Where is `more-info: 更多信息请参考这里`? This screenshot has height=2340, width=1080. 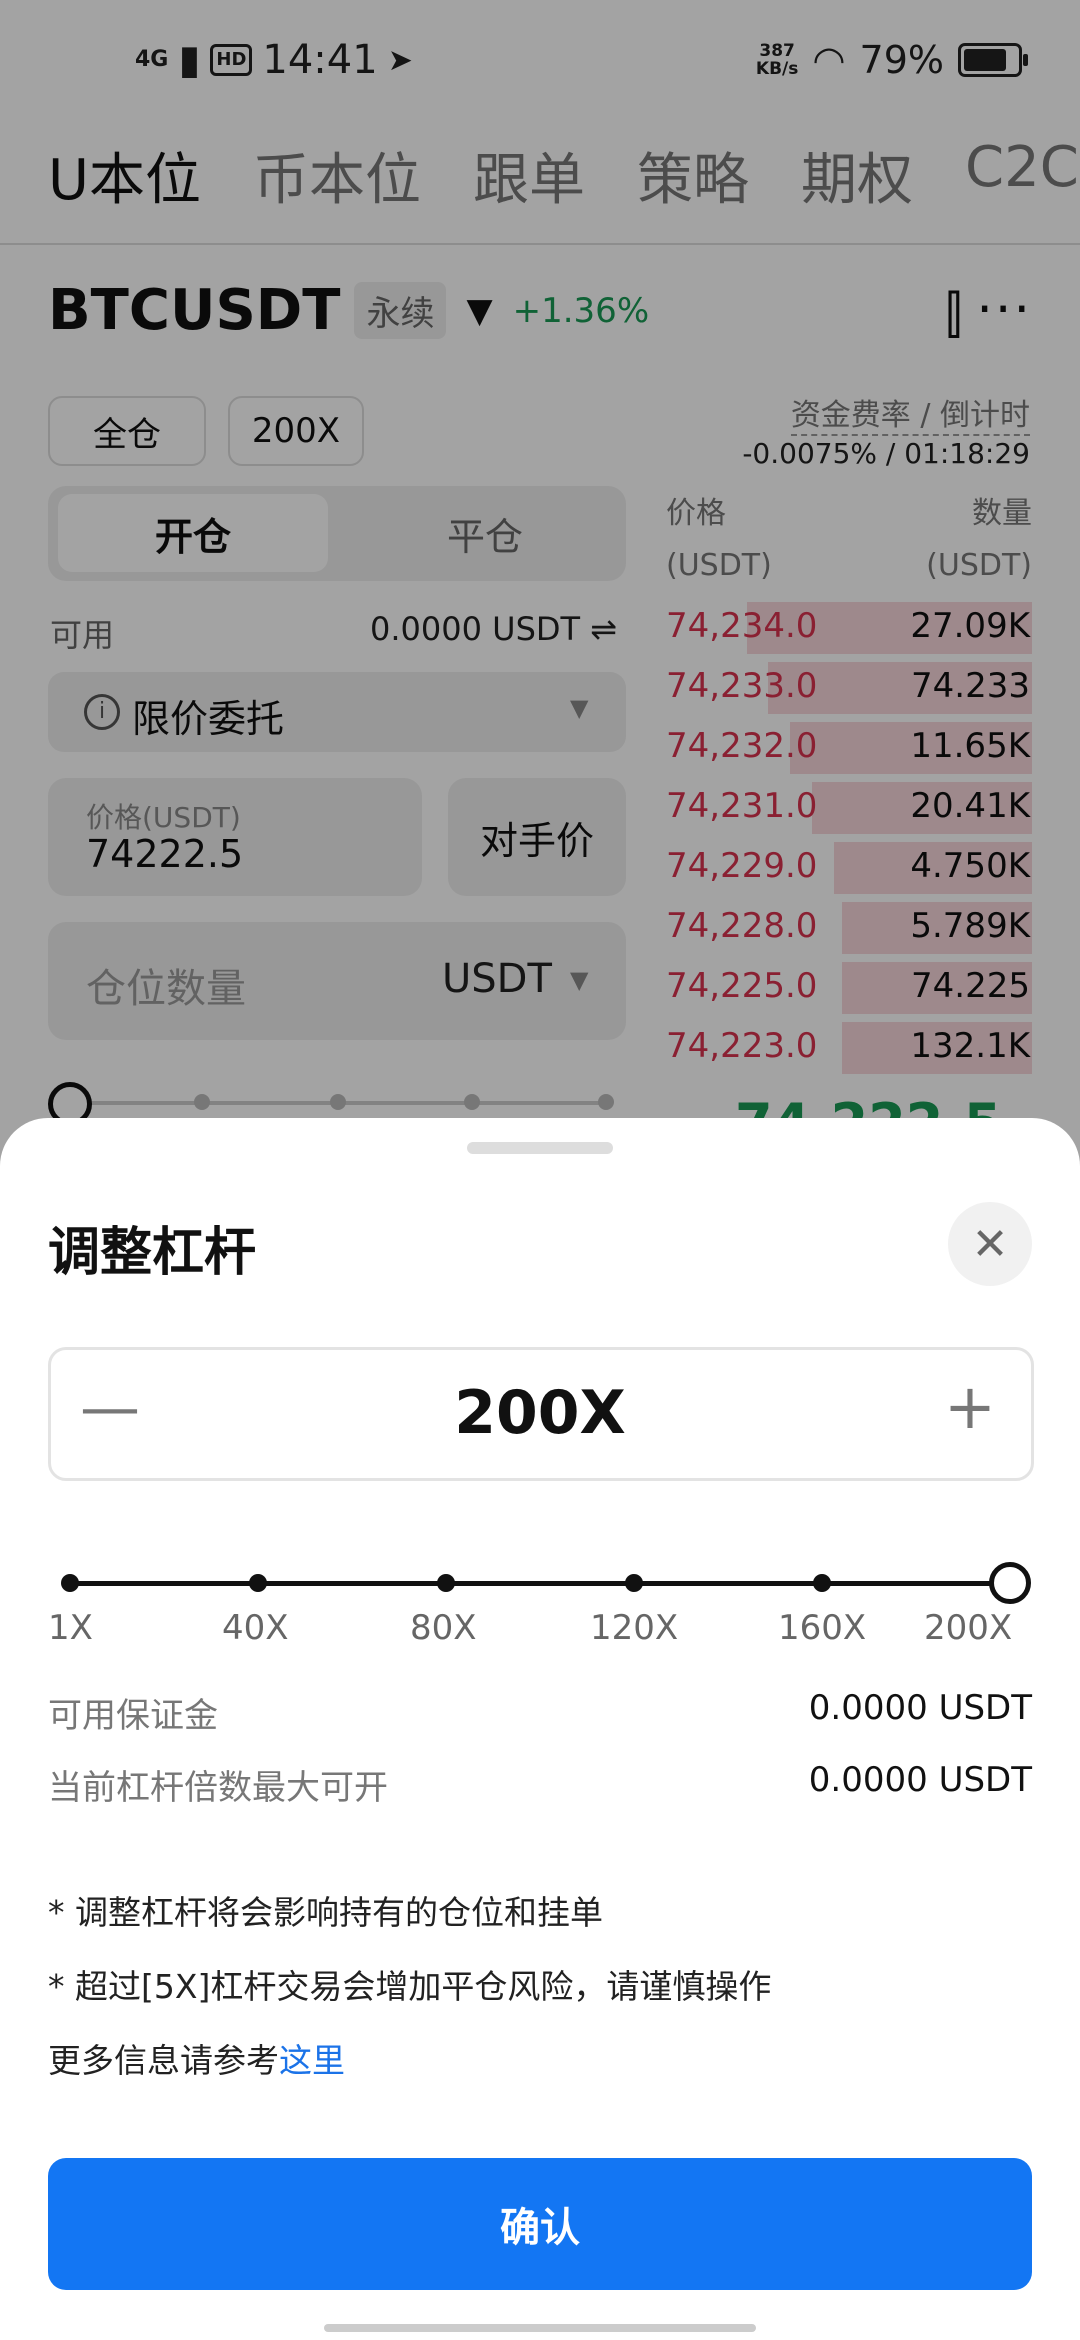
more-info: 更多信息请参考这里 is located at coordinates (196, 2058).